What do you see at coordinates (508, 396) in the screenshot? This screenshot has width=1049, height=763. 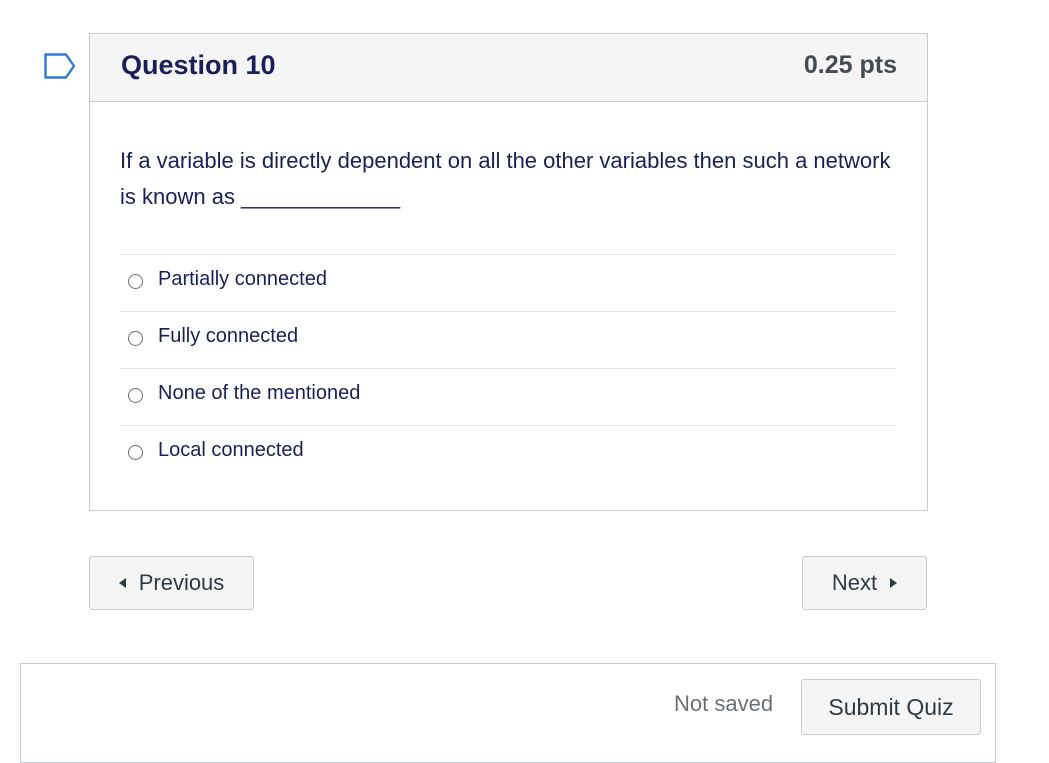 I see `answer-option: None of the mentioned` at bounding box center [508, 396].